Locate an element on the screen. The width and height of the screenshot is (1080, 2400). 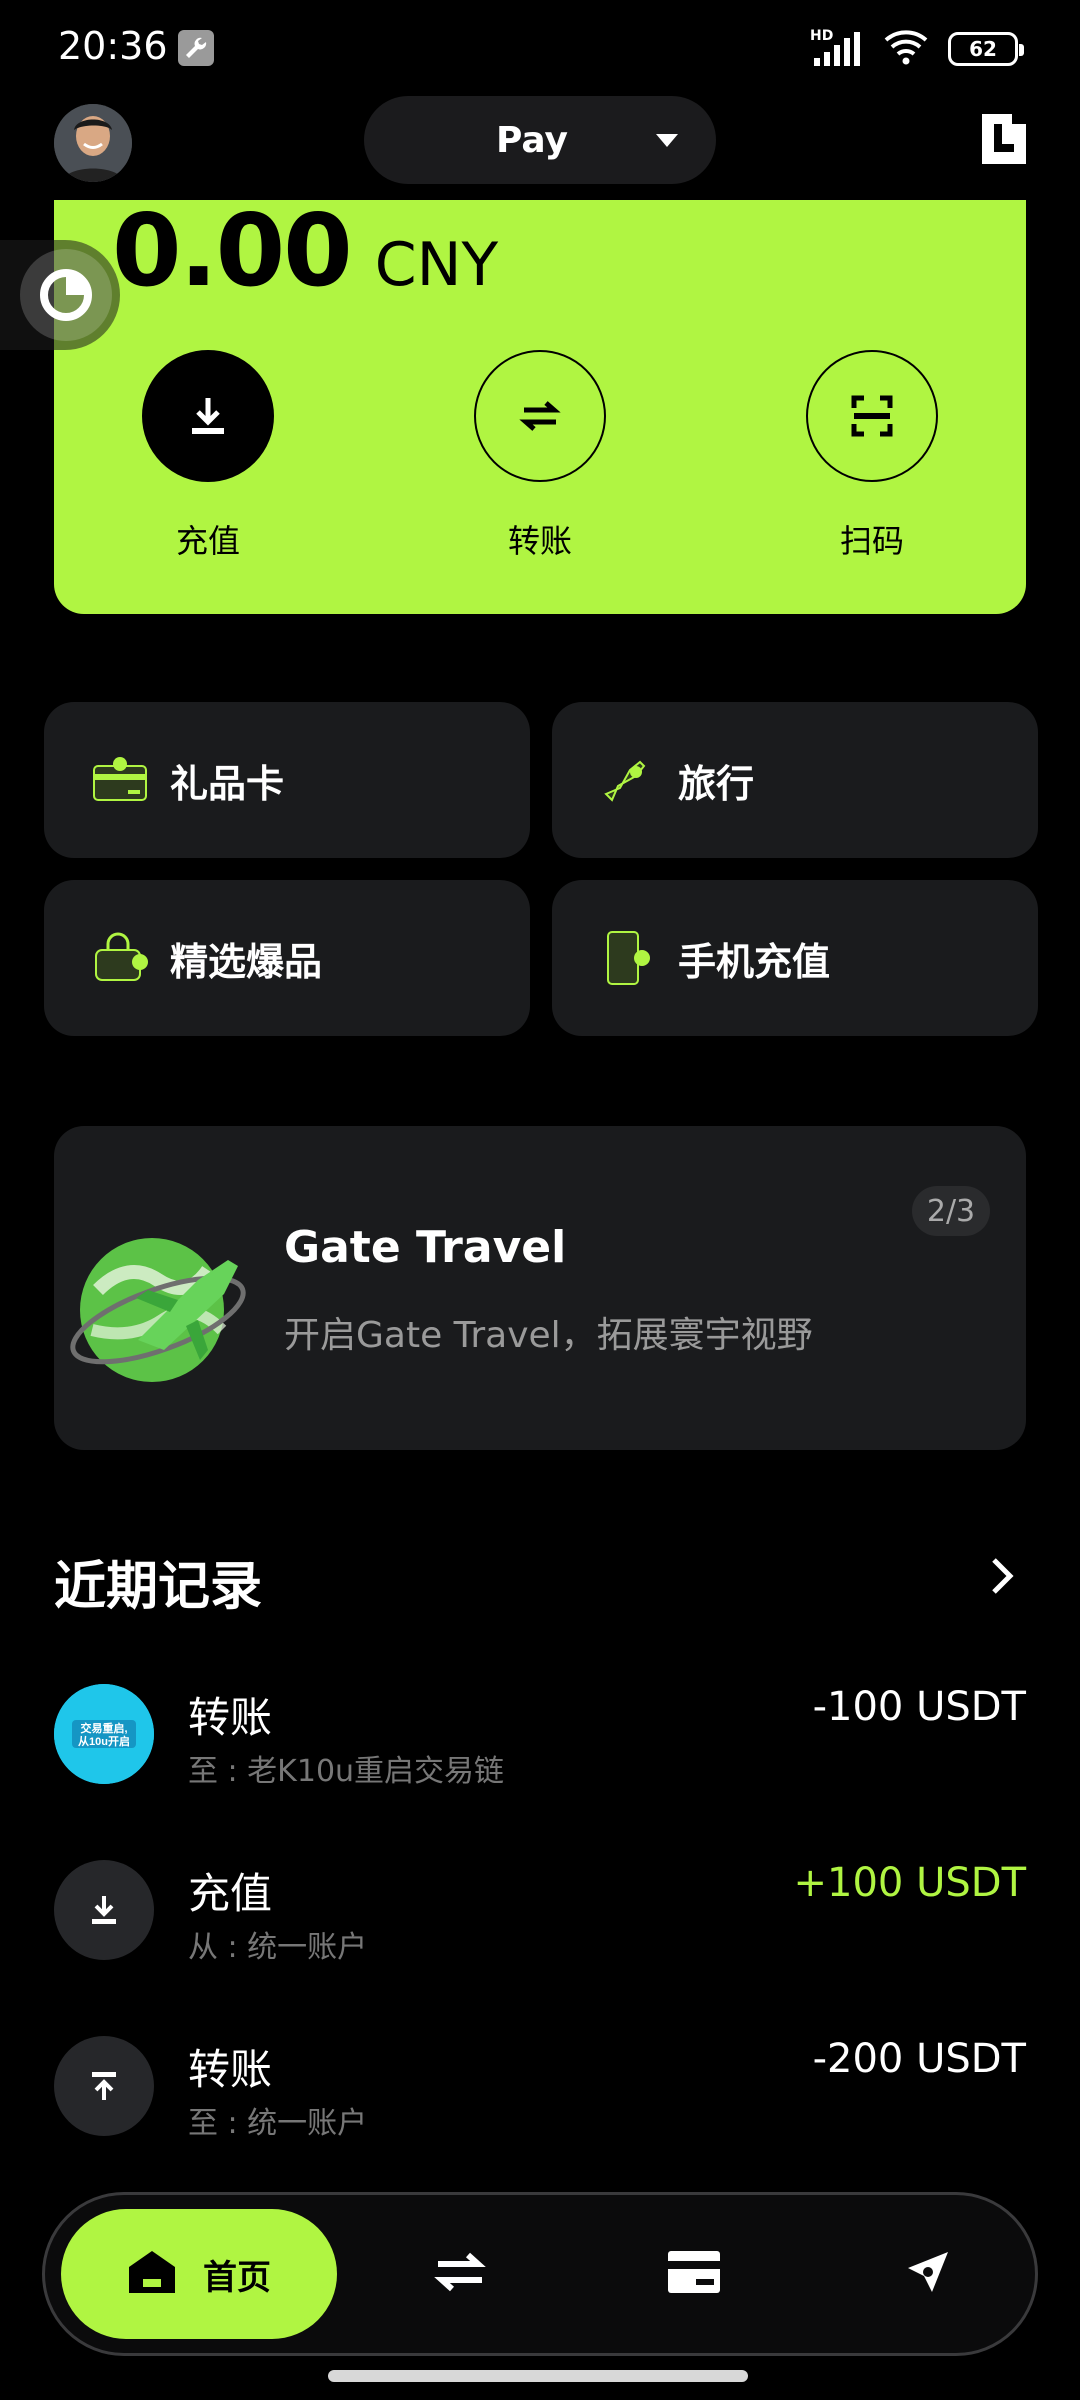
record-amount: -200 USDT is located at coordinates (919, 2059).